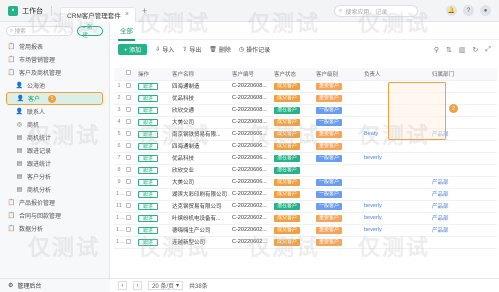 The width and height of the screenshot is (499, 292). What do you see at coordinates (293, 74) in the screenshot?
I see `column-header: 客户状态` at bounding box center [293, 74].